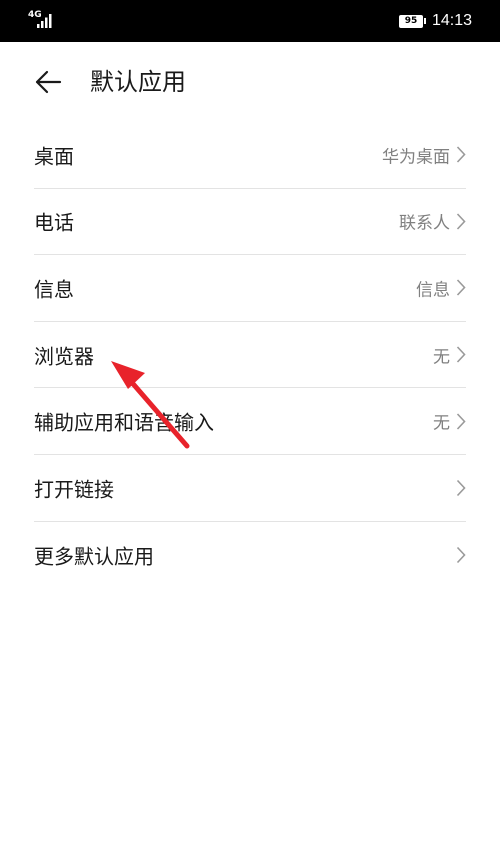 The width and height of the screenshot is (500, 844). What do you see at coordinates (54, 156) in the screenshot?
I see `list-item-label: 桌面` at bounding box center [54, 156].